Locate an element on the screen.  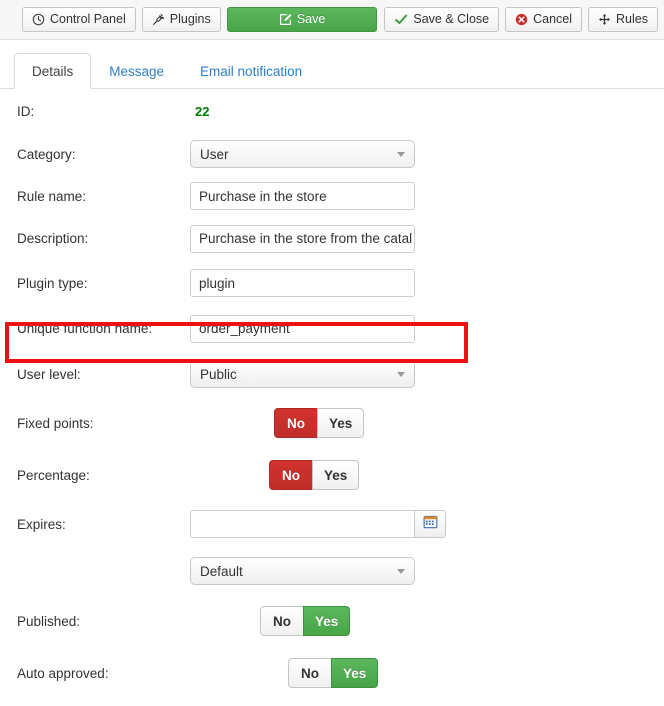
row-plugin-type: Plugin type: plugin is located at coordinates (332, 283).